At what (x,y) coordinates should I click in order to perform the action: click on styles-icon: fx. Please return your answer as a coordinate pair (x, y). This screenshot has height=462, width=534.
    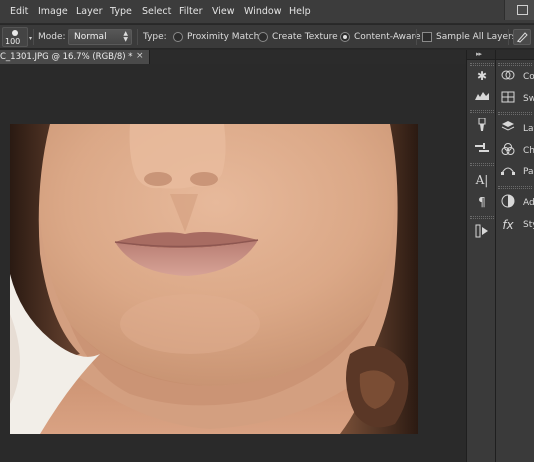
    Looking at the image, I should click on (508, 225).